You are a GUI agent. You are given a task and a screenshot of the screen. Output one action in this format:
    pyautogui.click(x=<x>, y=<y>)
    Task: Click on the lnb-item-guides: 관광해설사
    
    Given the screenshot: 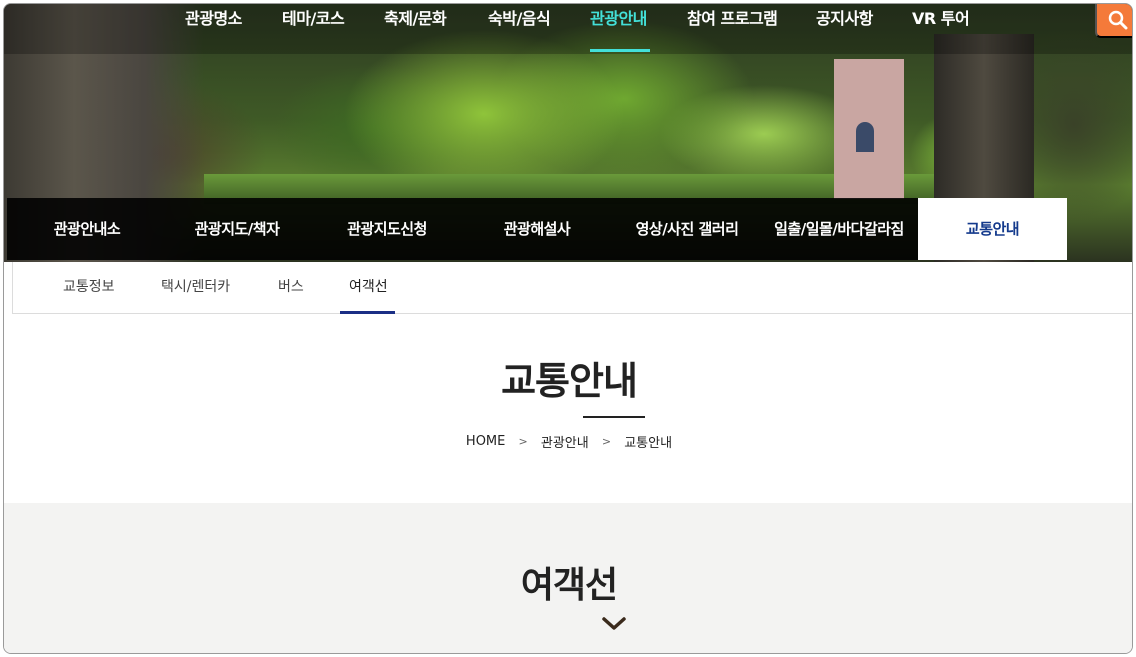 What is the action you would take?
    pyautogui.click(x=537, y=229)
    